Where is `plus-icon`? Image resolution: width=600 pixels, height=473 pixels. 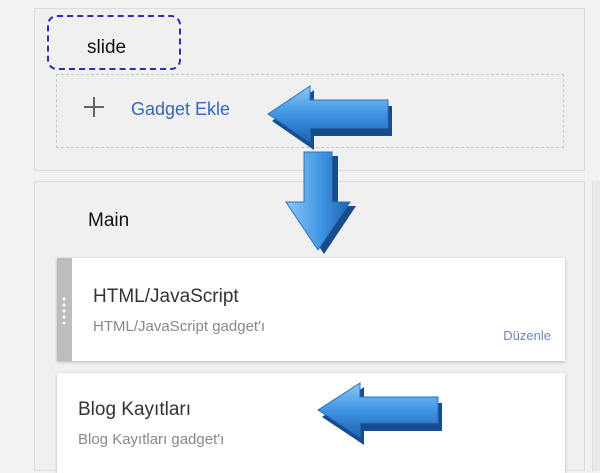 plus-icon is located at coordinates (94, 107).